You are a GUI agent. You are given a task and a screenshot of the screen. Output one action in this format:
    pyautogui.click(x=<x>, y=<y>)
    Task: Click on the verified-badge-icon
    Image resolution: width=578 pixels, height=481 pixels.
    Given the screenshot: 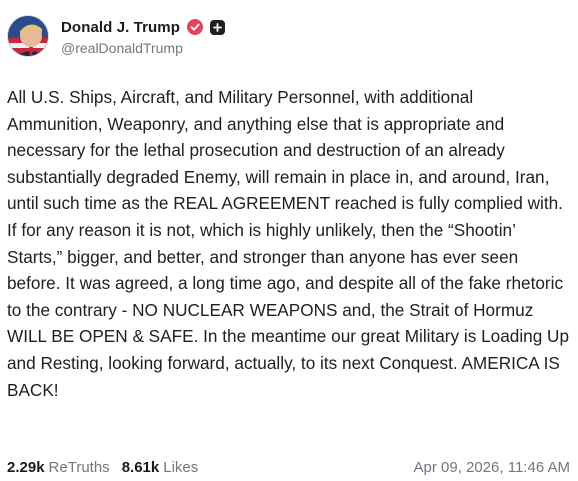 What is the action you would take?
    pyautogui.click(x=195, y=27)
    